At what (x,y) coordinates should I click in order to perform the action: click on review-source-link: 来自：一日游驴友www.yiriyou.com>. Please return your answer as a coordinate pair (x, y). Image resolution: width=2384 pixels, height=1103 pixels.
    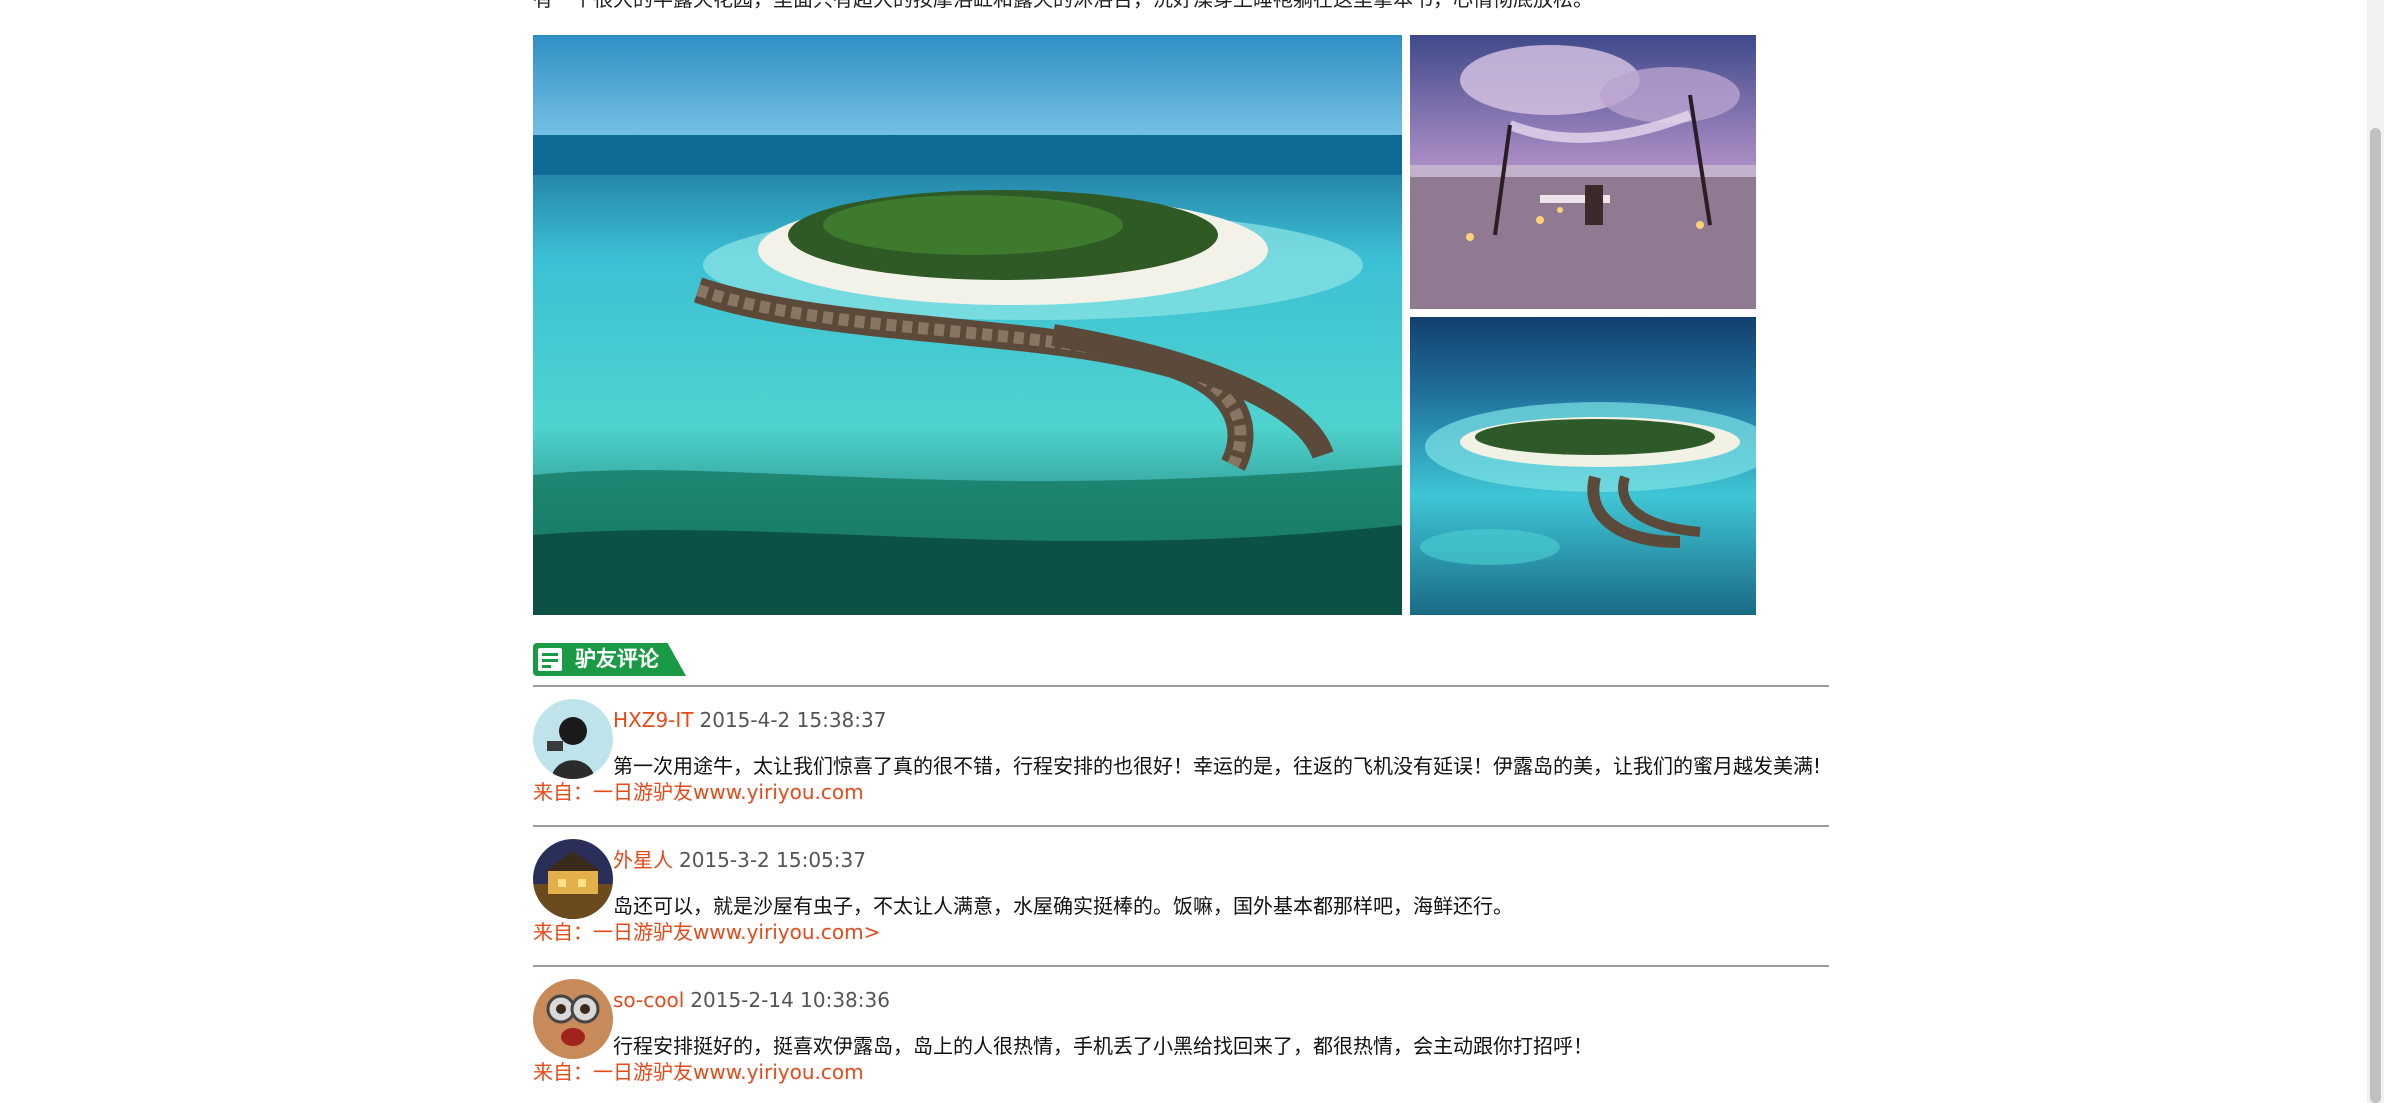
    Looking at the image, I should click on (706, 932).